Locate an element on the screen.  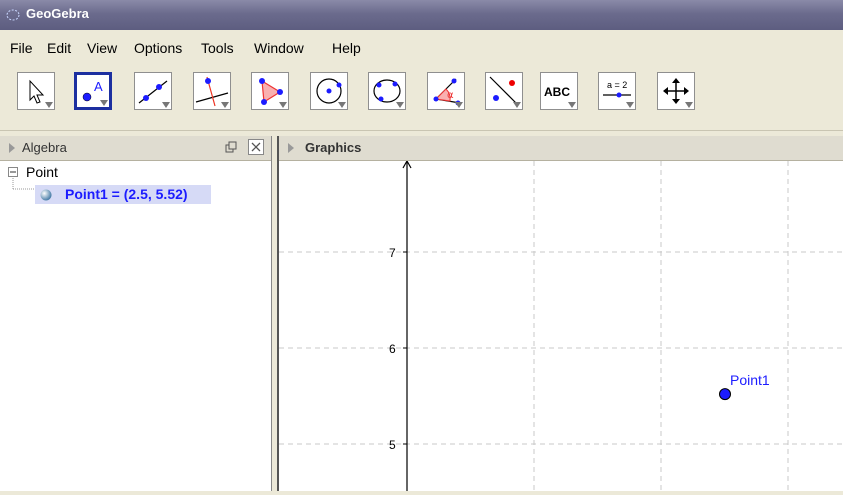
reflect-tool-button is located at coordinates (504, 91).